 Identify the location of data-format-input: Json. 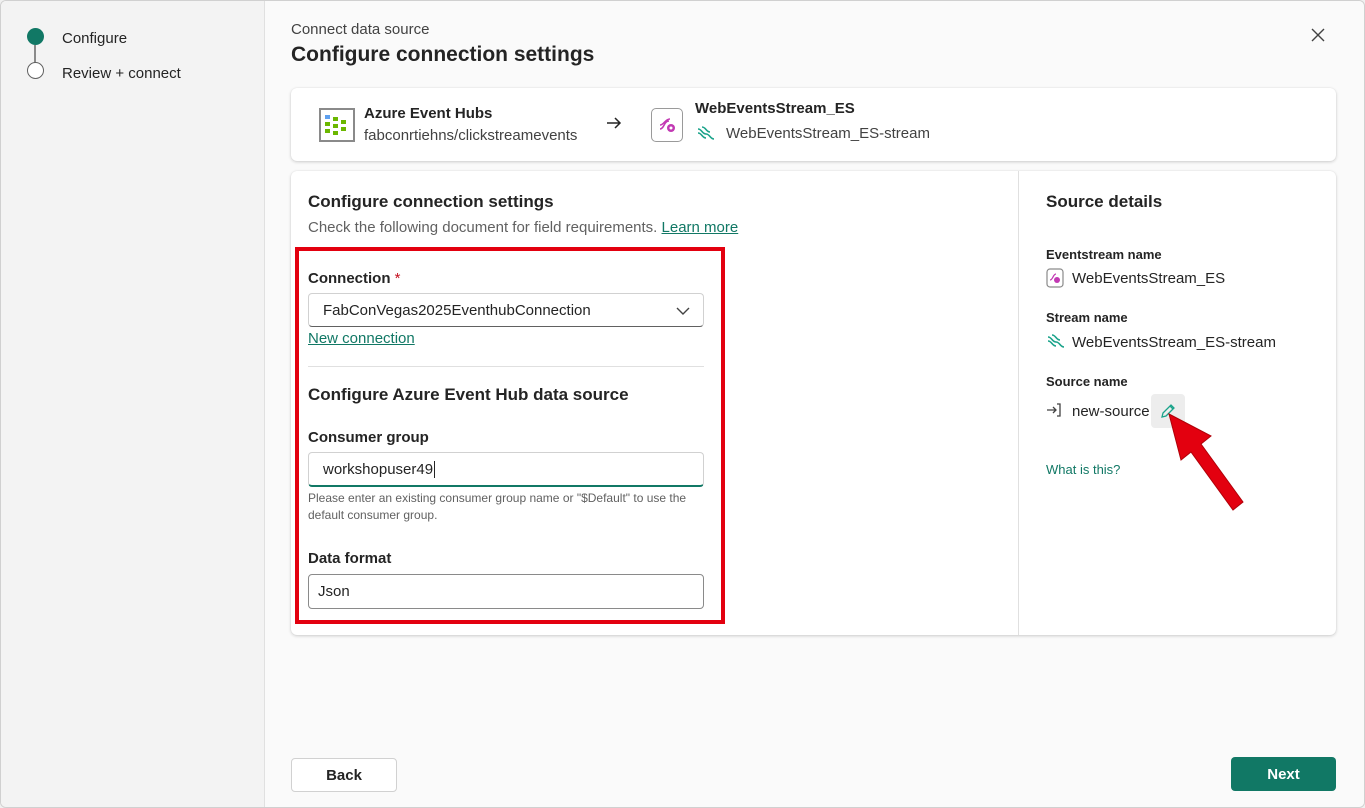
(506, 591).